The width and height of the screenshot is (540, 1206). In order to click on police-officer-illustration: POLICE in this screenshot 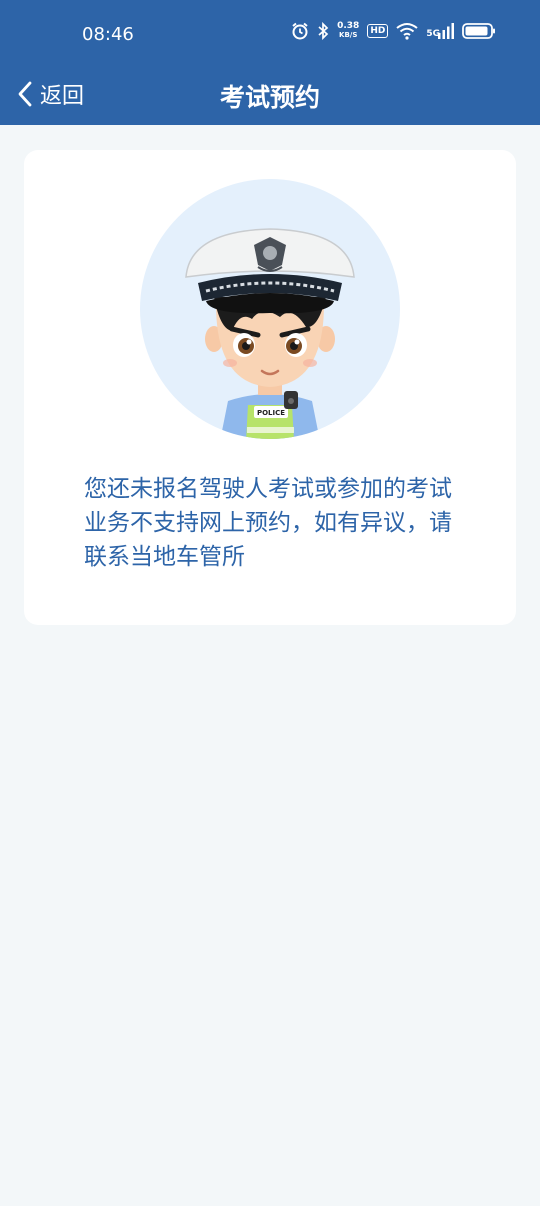, I will do `click(270, 309)`.